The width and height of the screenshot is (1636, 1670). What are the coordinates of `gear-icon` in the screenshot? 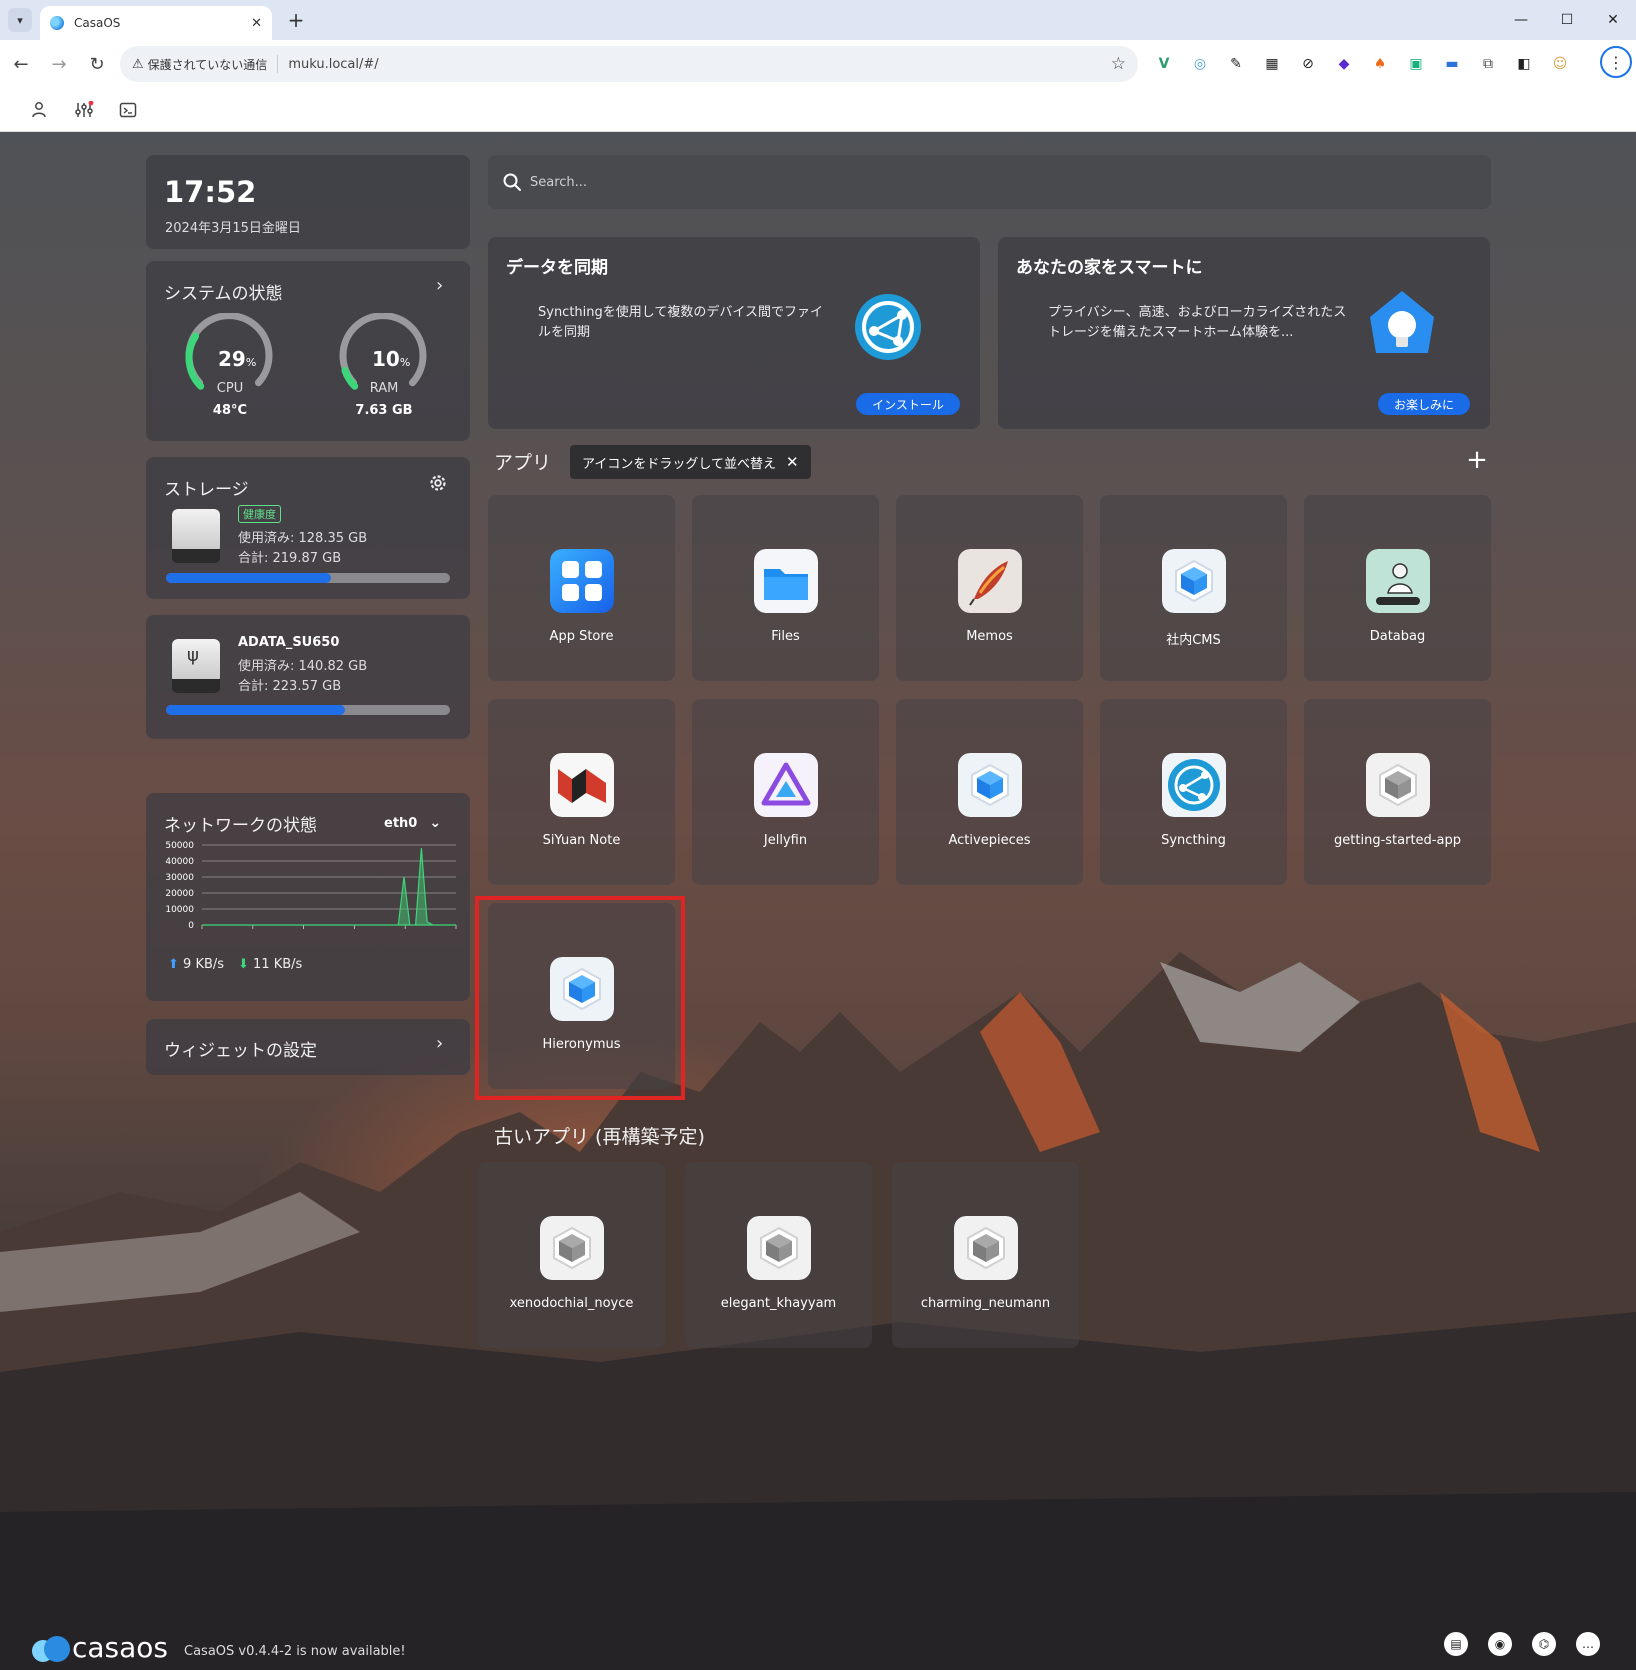 It's located at (438, 485).